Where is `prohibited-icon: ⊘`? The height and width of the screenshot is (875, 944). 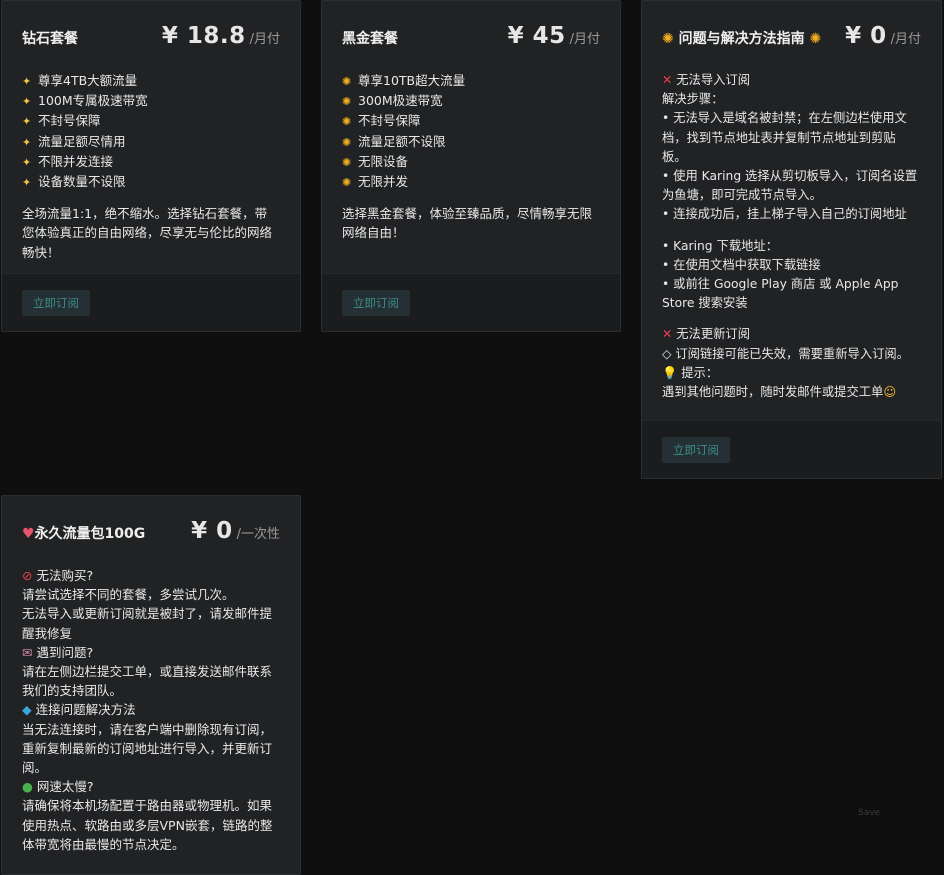
prohibited-icon: ⊘ is located at coordinates (27, 575).